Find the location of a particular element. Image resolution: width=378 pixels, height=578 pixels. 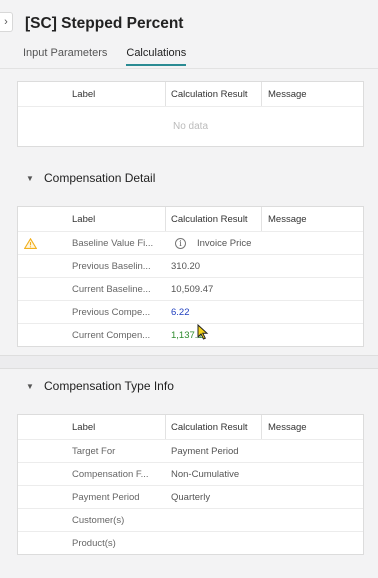

table-row: Previous Baselin... 310.20 is located at coordinates (190, 265).